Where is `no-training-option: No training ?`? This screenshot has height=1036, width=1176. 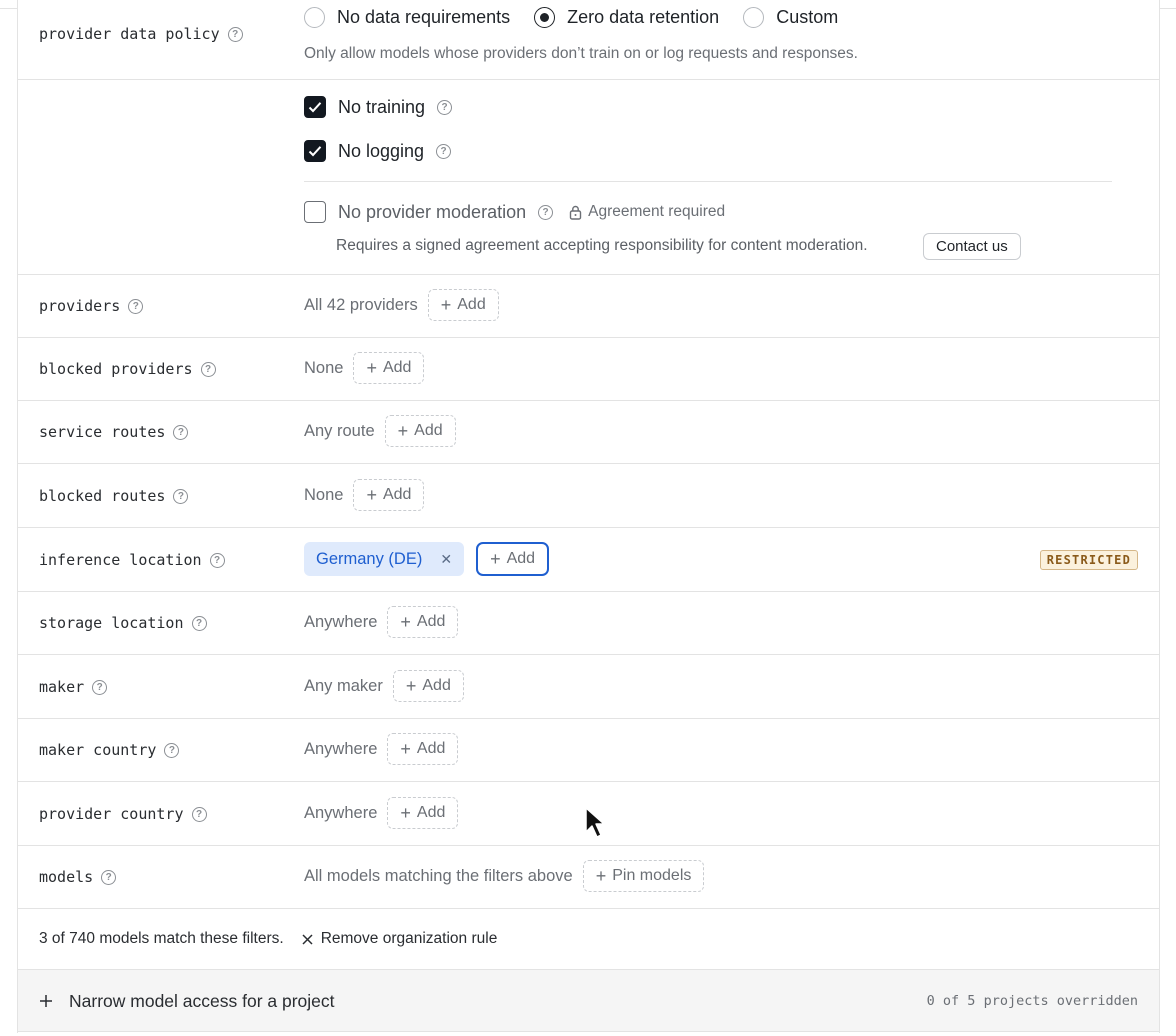 no-training-option: No training ? is located at coordinates (378, 107).